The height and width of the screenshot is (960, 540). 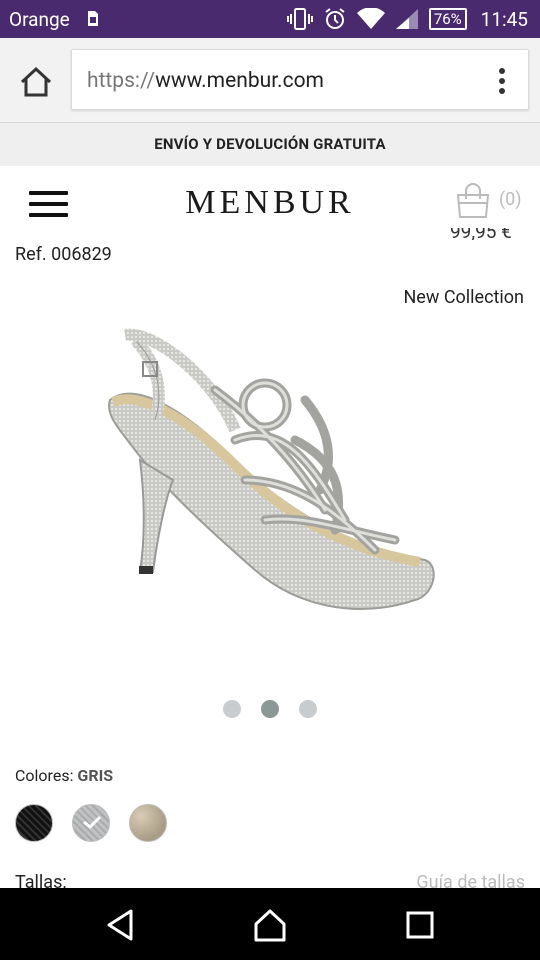 What do you see at coordinates (481, 234) in the screenshot?
I see `product-price: 99,95 €` at bounding box center [481, 234].